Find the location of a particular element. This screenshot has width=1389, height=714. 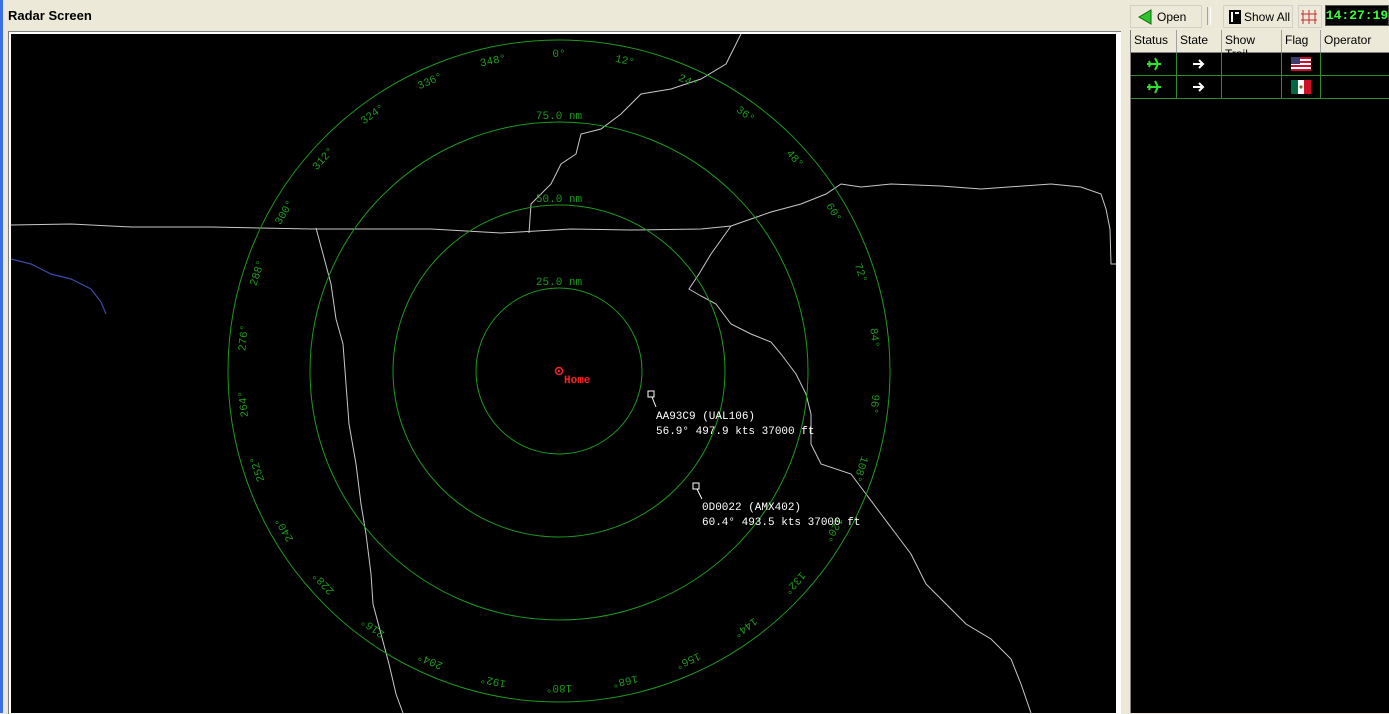

aircraft-1-marker is located at coordinates (651, 394).